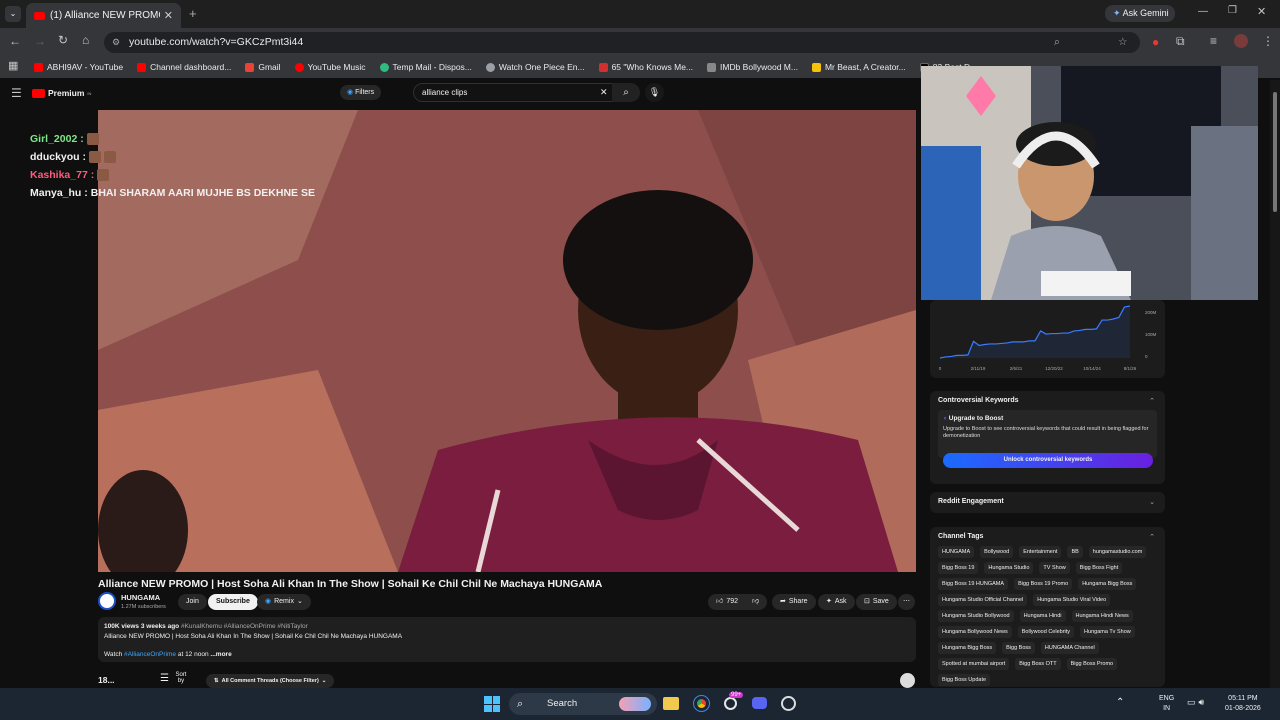 The height and width of the screenshot is (720, 1280). Describe the element at coordinates (1275, 384) in the screenshot. I see `scrollbar-track` at that location.